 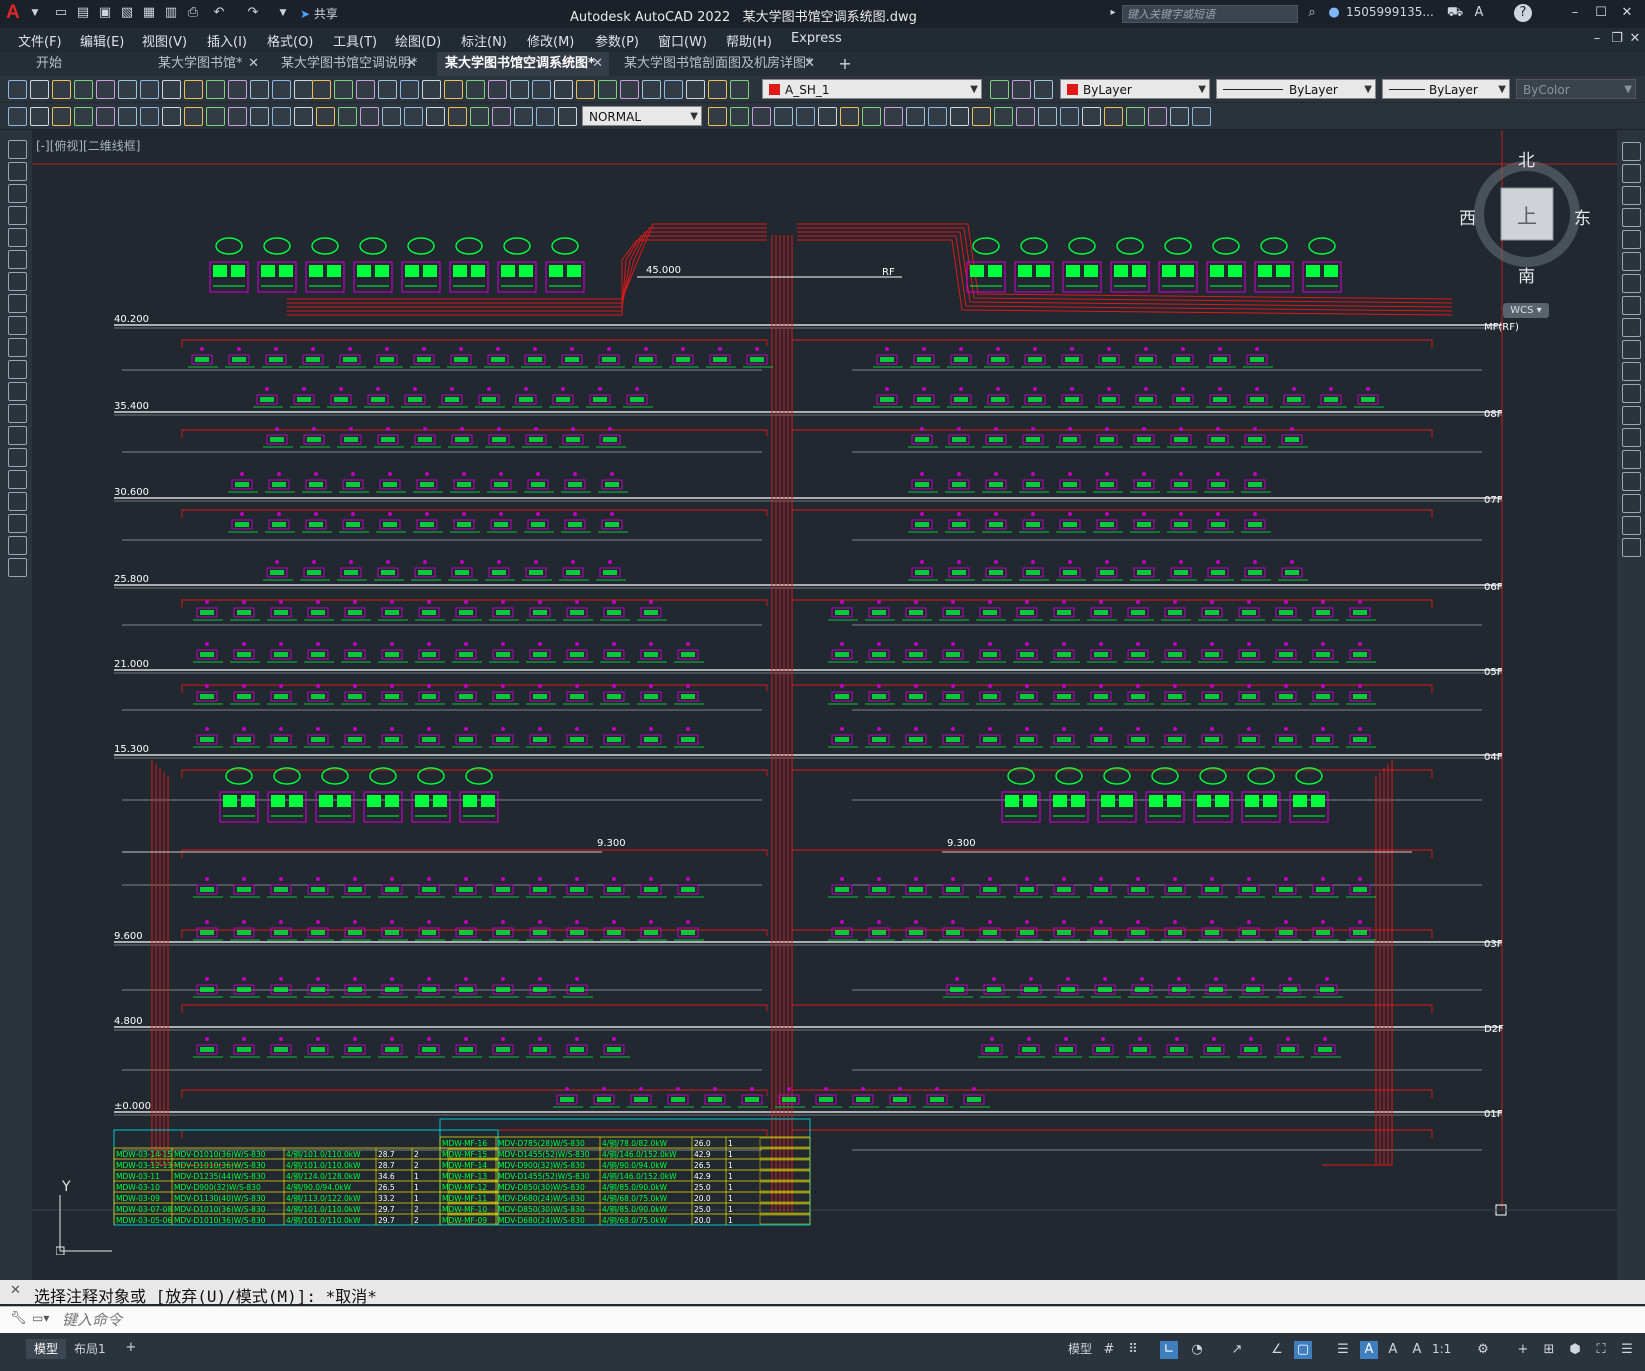 I want to click on menu-parametric: 参数(P), so click(x=617, y=40).